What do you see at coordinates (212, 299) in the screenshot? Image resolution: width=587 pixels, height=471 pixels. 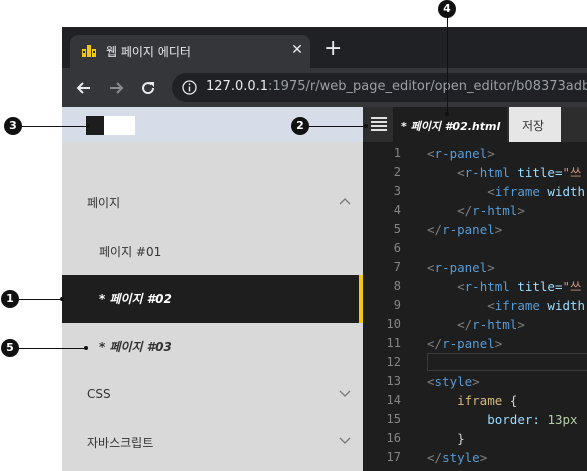 I see `sidebar-item-page-02: * 페이지 #02` at bounding box center [212, 299].